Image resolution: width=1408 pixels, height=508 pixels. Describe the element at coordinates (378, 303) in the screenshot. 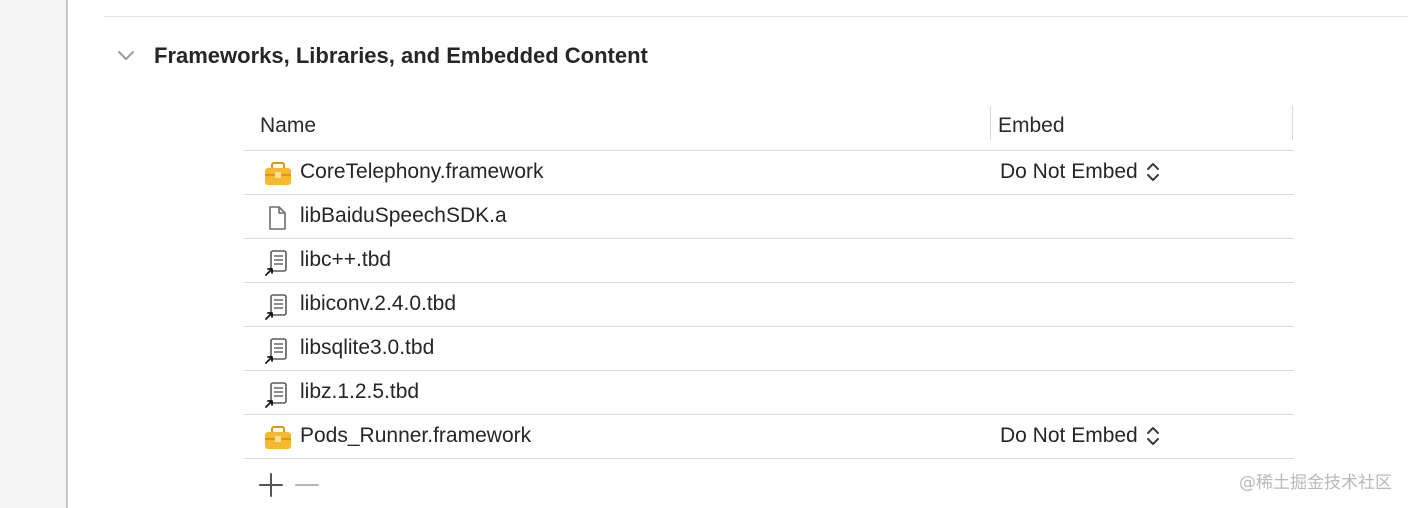

I see `file-name: libiconv.2.4.0.tbd` at that location.